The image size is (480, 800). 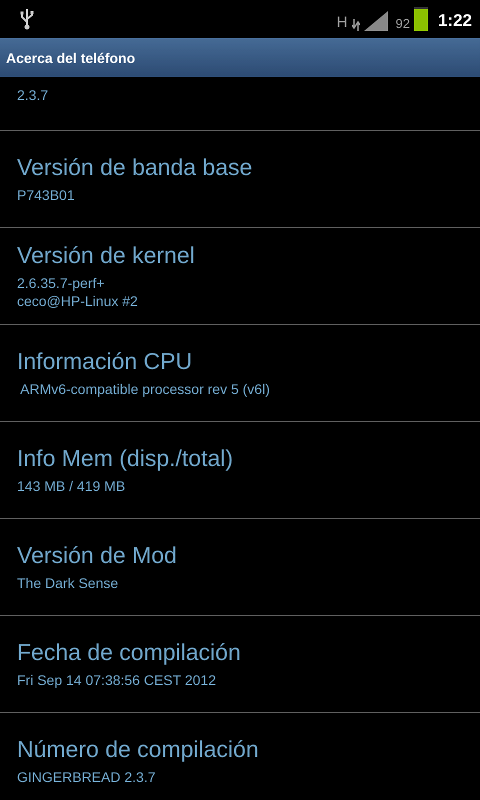 What do you see at coordinates (356, 25) in the screenshot?
I see `data-arrows-icon` at bounding box center [356, 25].